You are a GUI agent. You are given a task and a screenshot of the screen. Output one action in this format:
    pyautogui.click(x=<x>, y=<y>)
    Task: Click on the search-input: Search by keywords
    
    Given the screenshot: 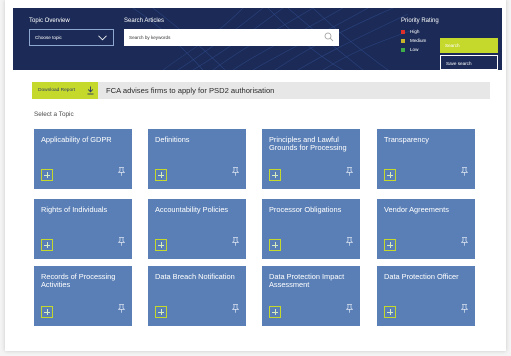 What is the action you would take?
    pyautogui.click(x=231, y=37)
    